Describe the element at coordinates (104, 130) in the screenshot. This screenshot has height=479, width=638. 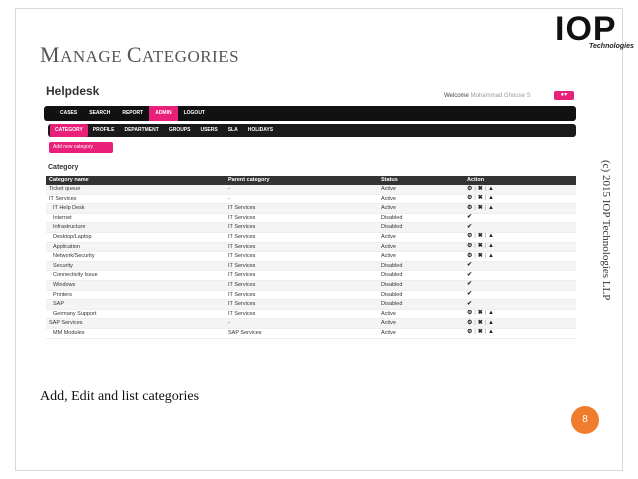
I see `tab-profile: PROFILE` at that location.